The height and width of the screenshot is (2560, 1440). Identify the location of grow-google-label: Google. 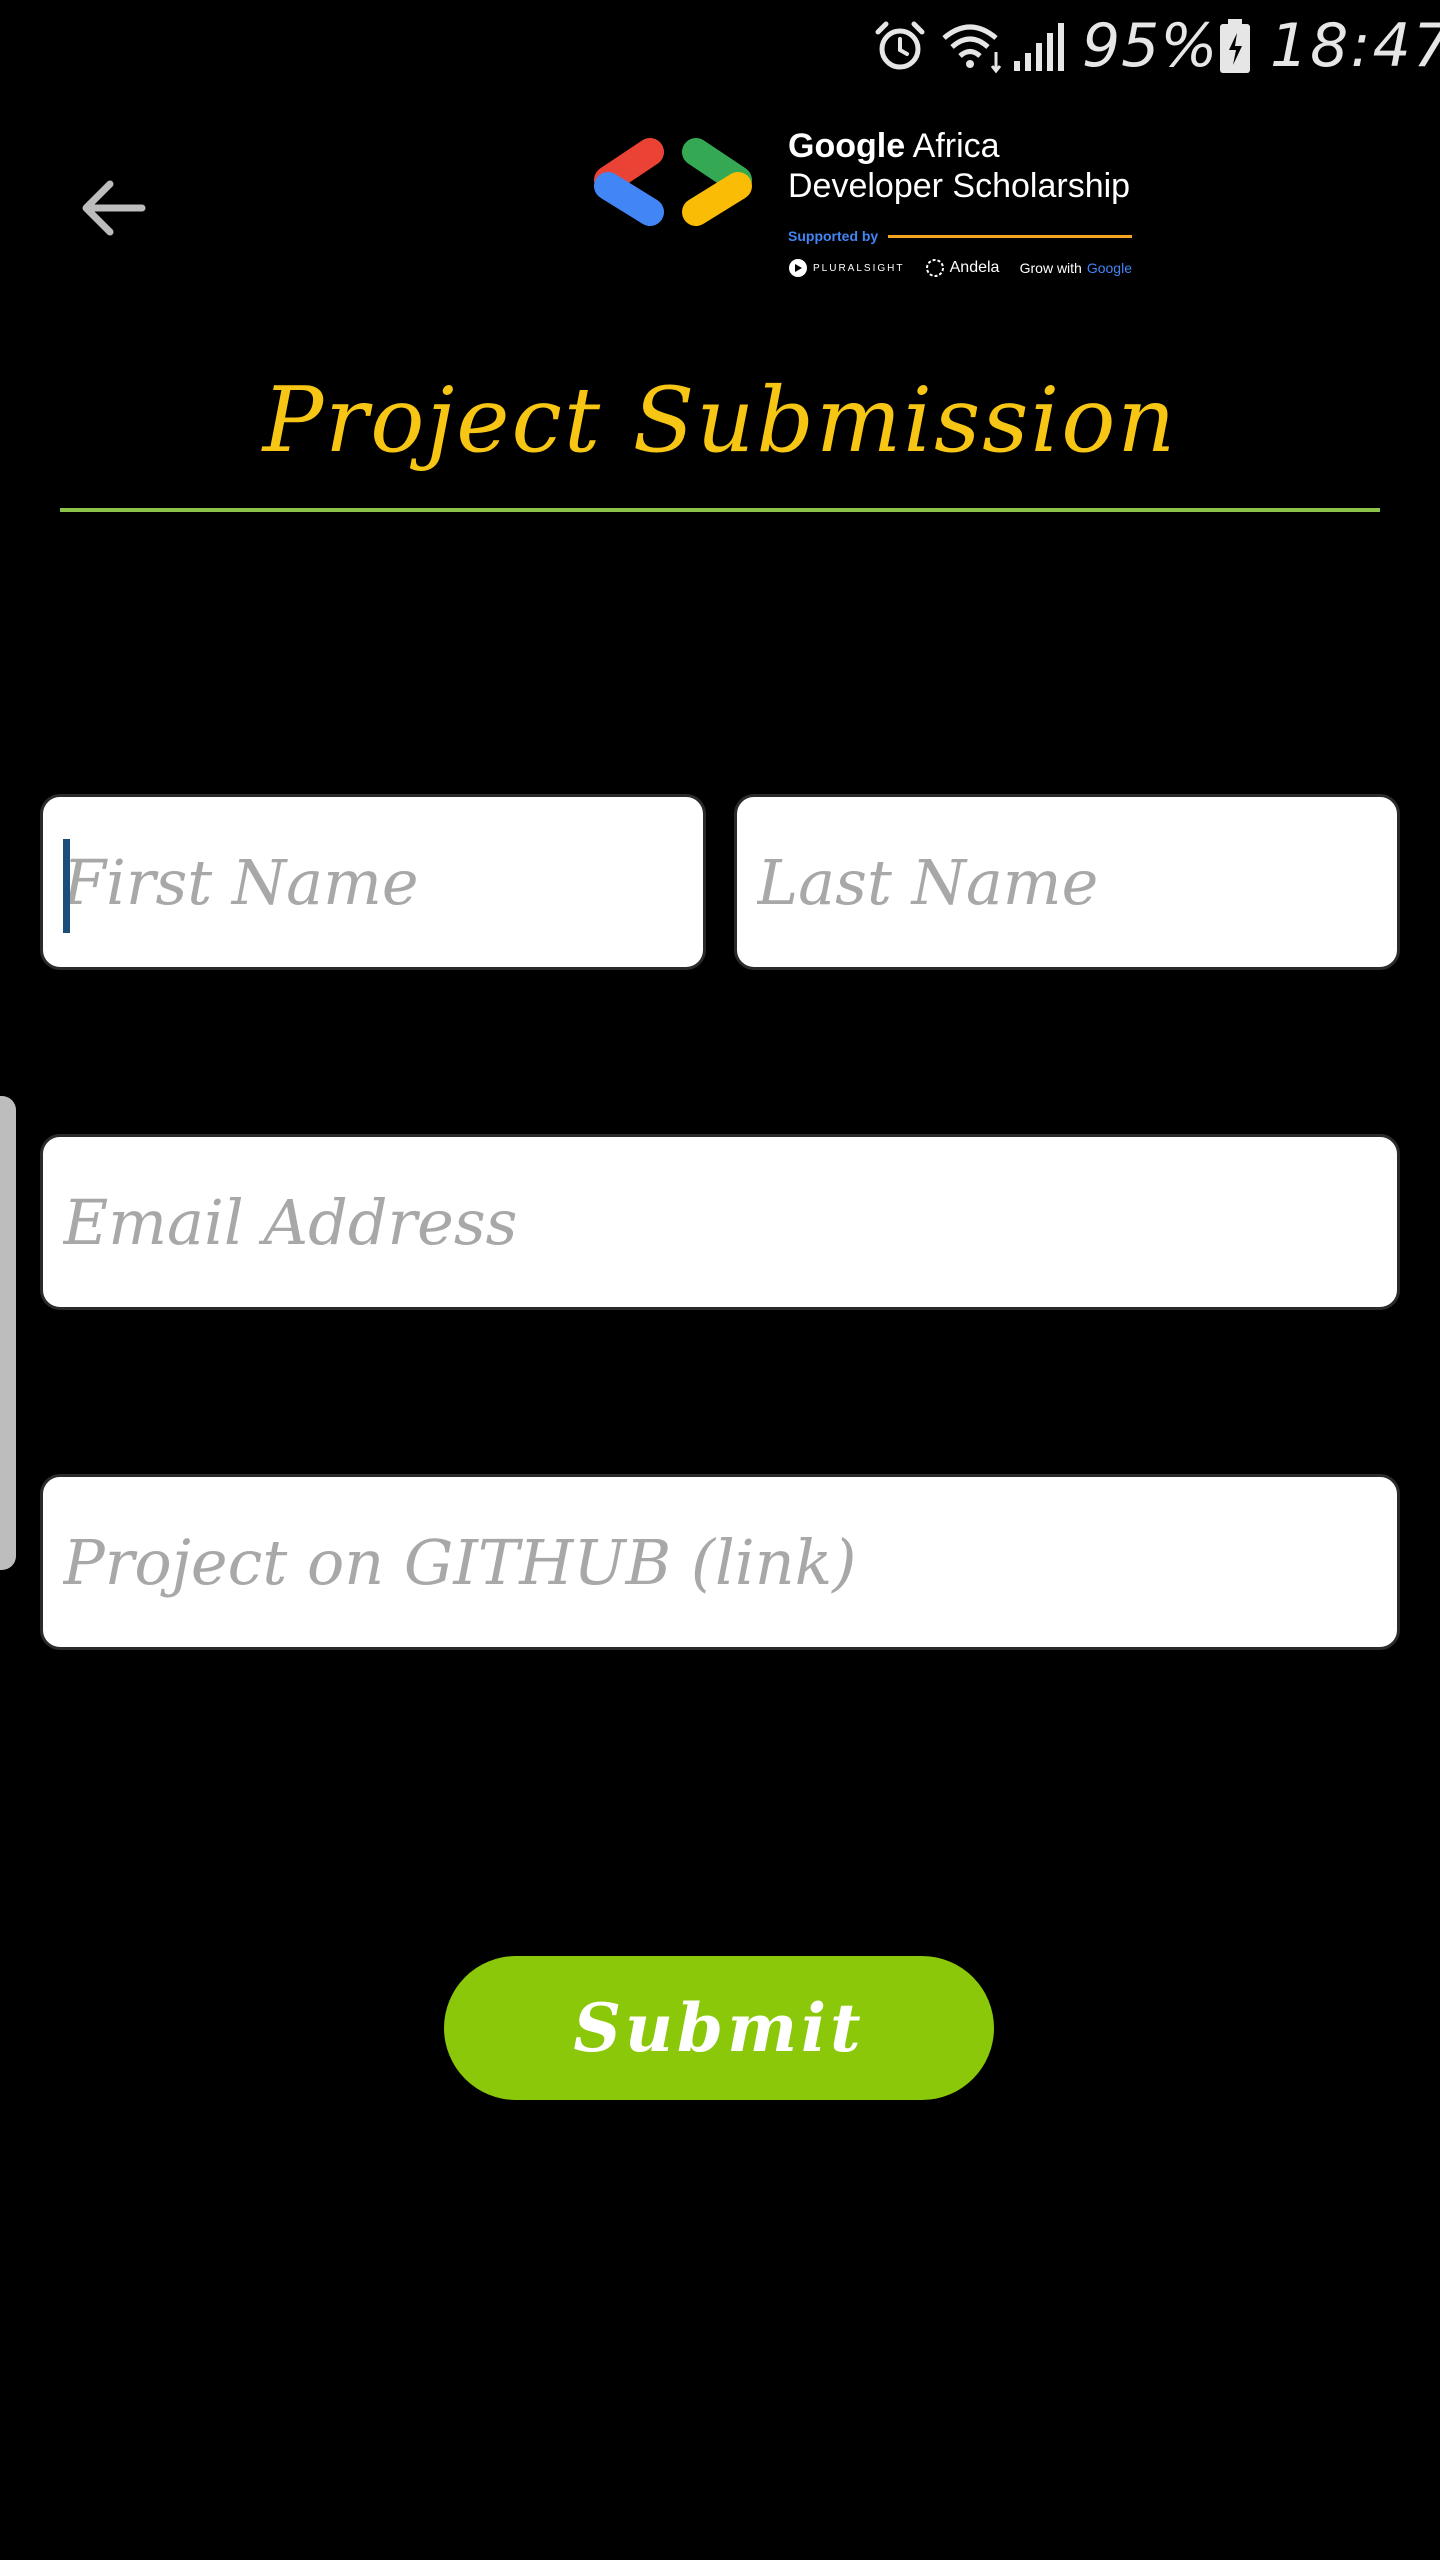
(1109, 268).